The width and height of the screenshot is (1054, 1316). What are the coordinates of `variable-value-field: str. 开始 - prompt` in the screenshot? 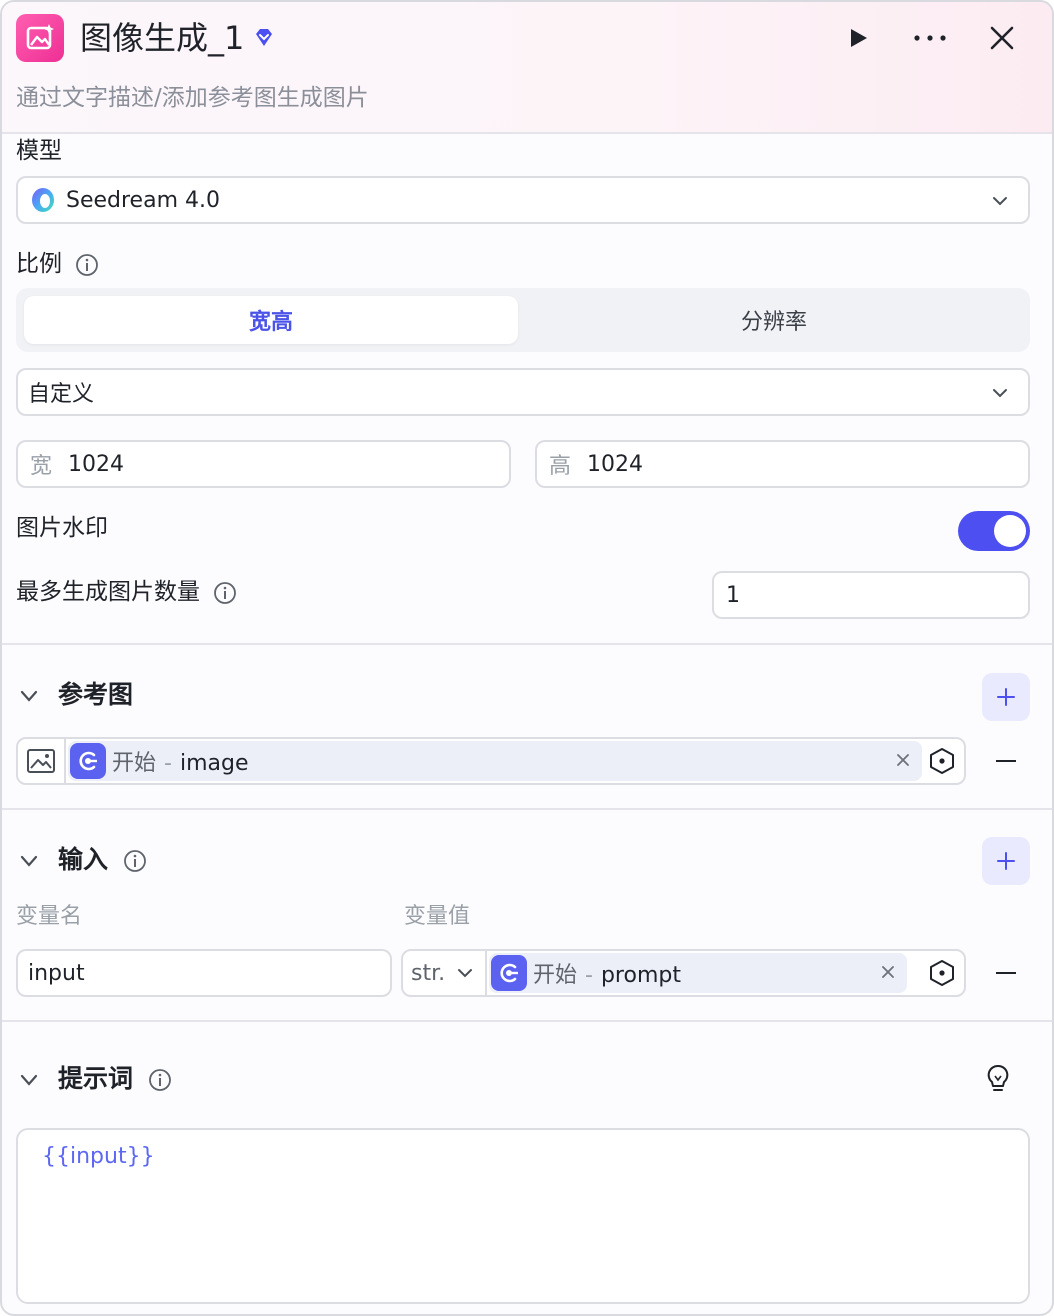 It's located at (683, 973).